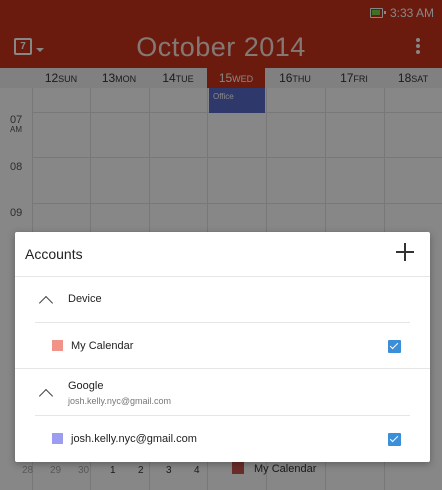 The image size is (442, 490). Describe the element at coordinates (102, 346) in the screenshot. I see `calendar-name: My Calendar` at that location.